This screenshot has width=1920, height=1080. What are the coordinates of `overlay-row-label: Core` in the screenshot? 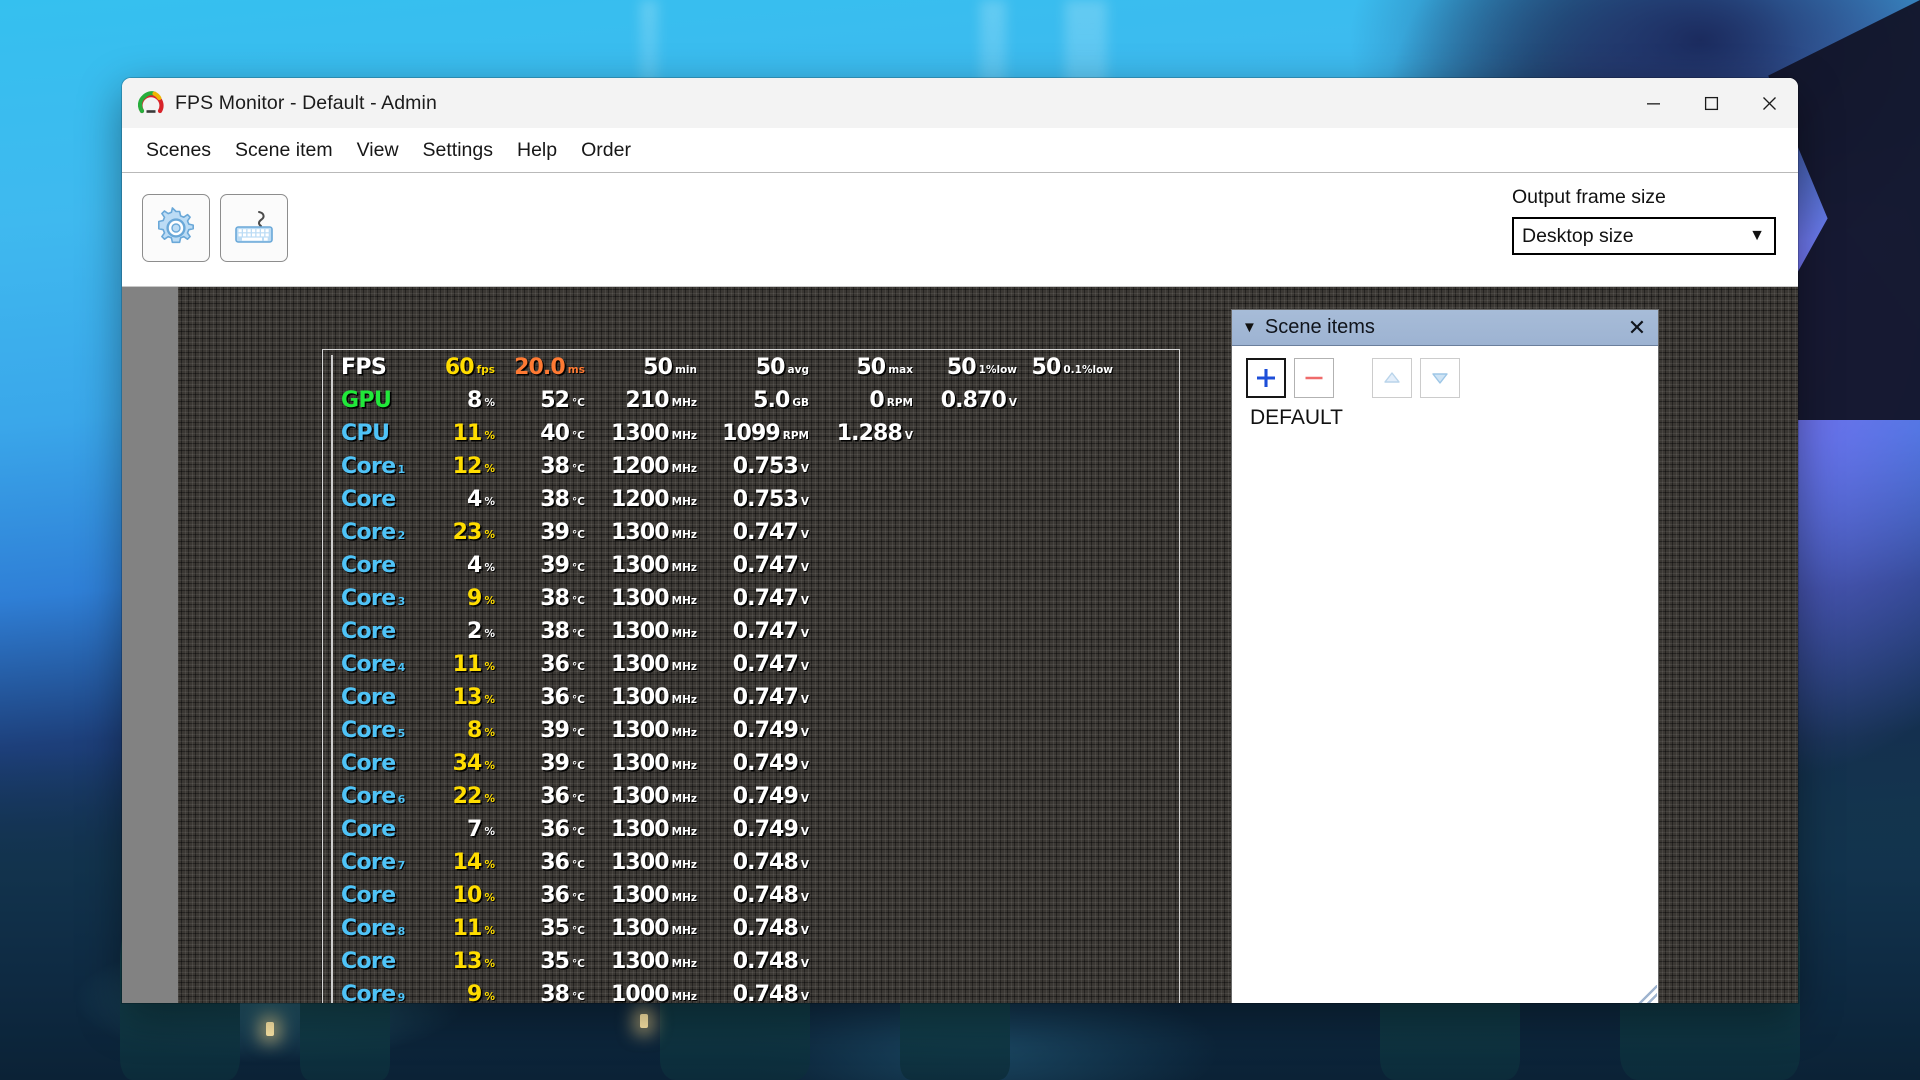 It's located at (372, 961).